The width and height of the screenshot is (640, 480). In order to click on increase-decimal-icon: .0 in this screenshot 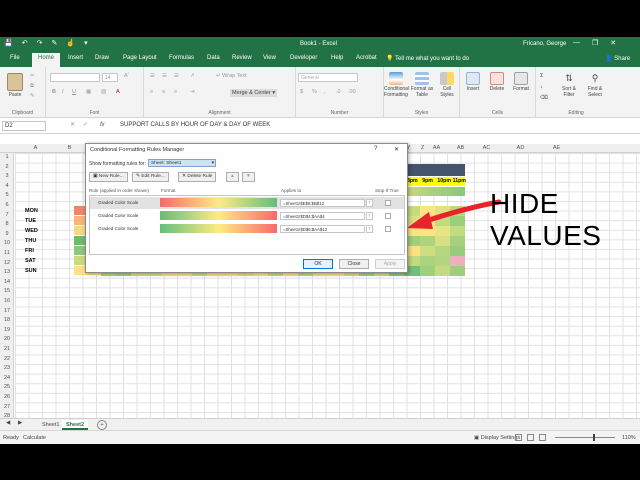, I will do `click(338, 92)`.